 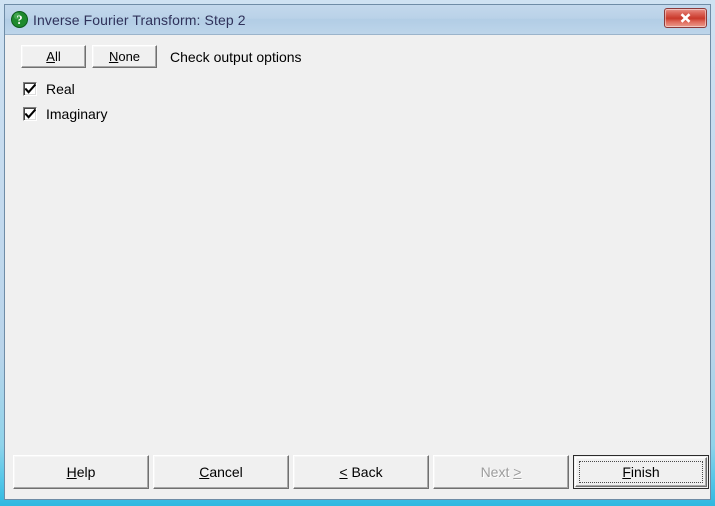 I want to click on cancel-label: Cancel, so click(x=221, y=472).